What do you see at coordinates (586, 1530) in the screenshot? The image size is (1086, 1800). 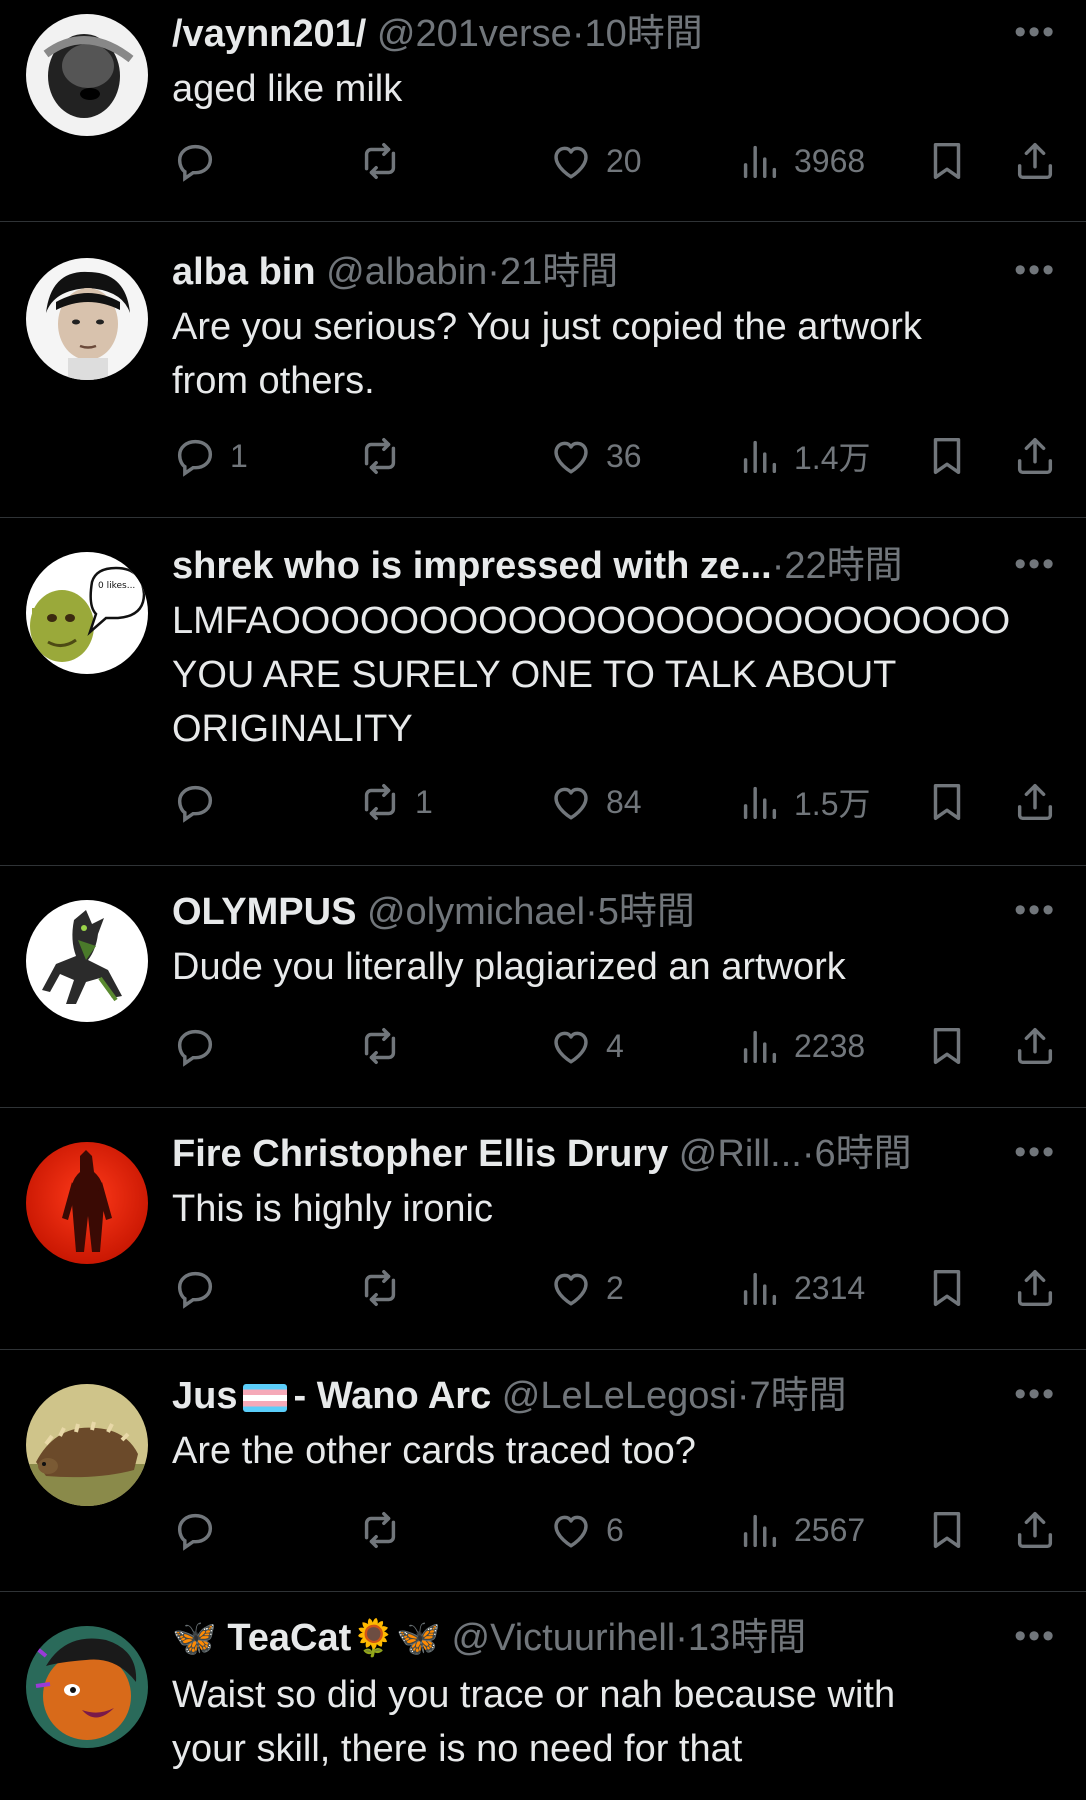 I see `like-button: 6` at bounding box center [586, 1530].